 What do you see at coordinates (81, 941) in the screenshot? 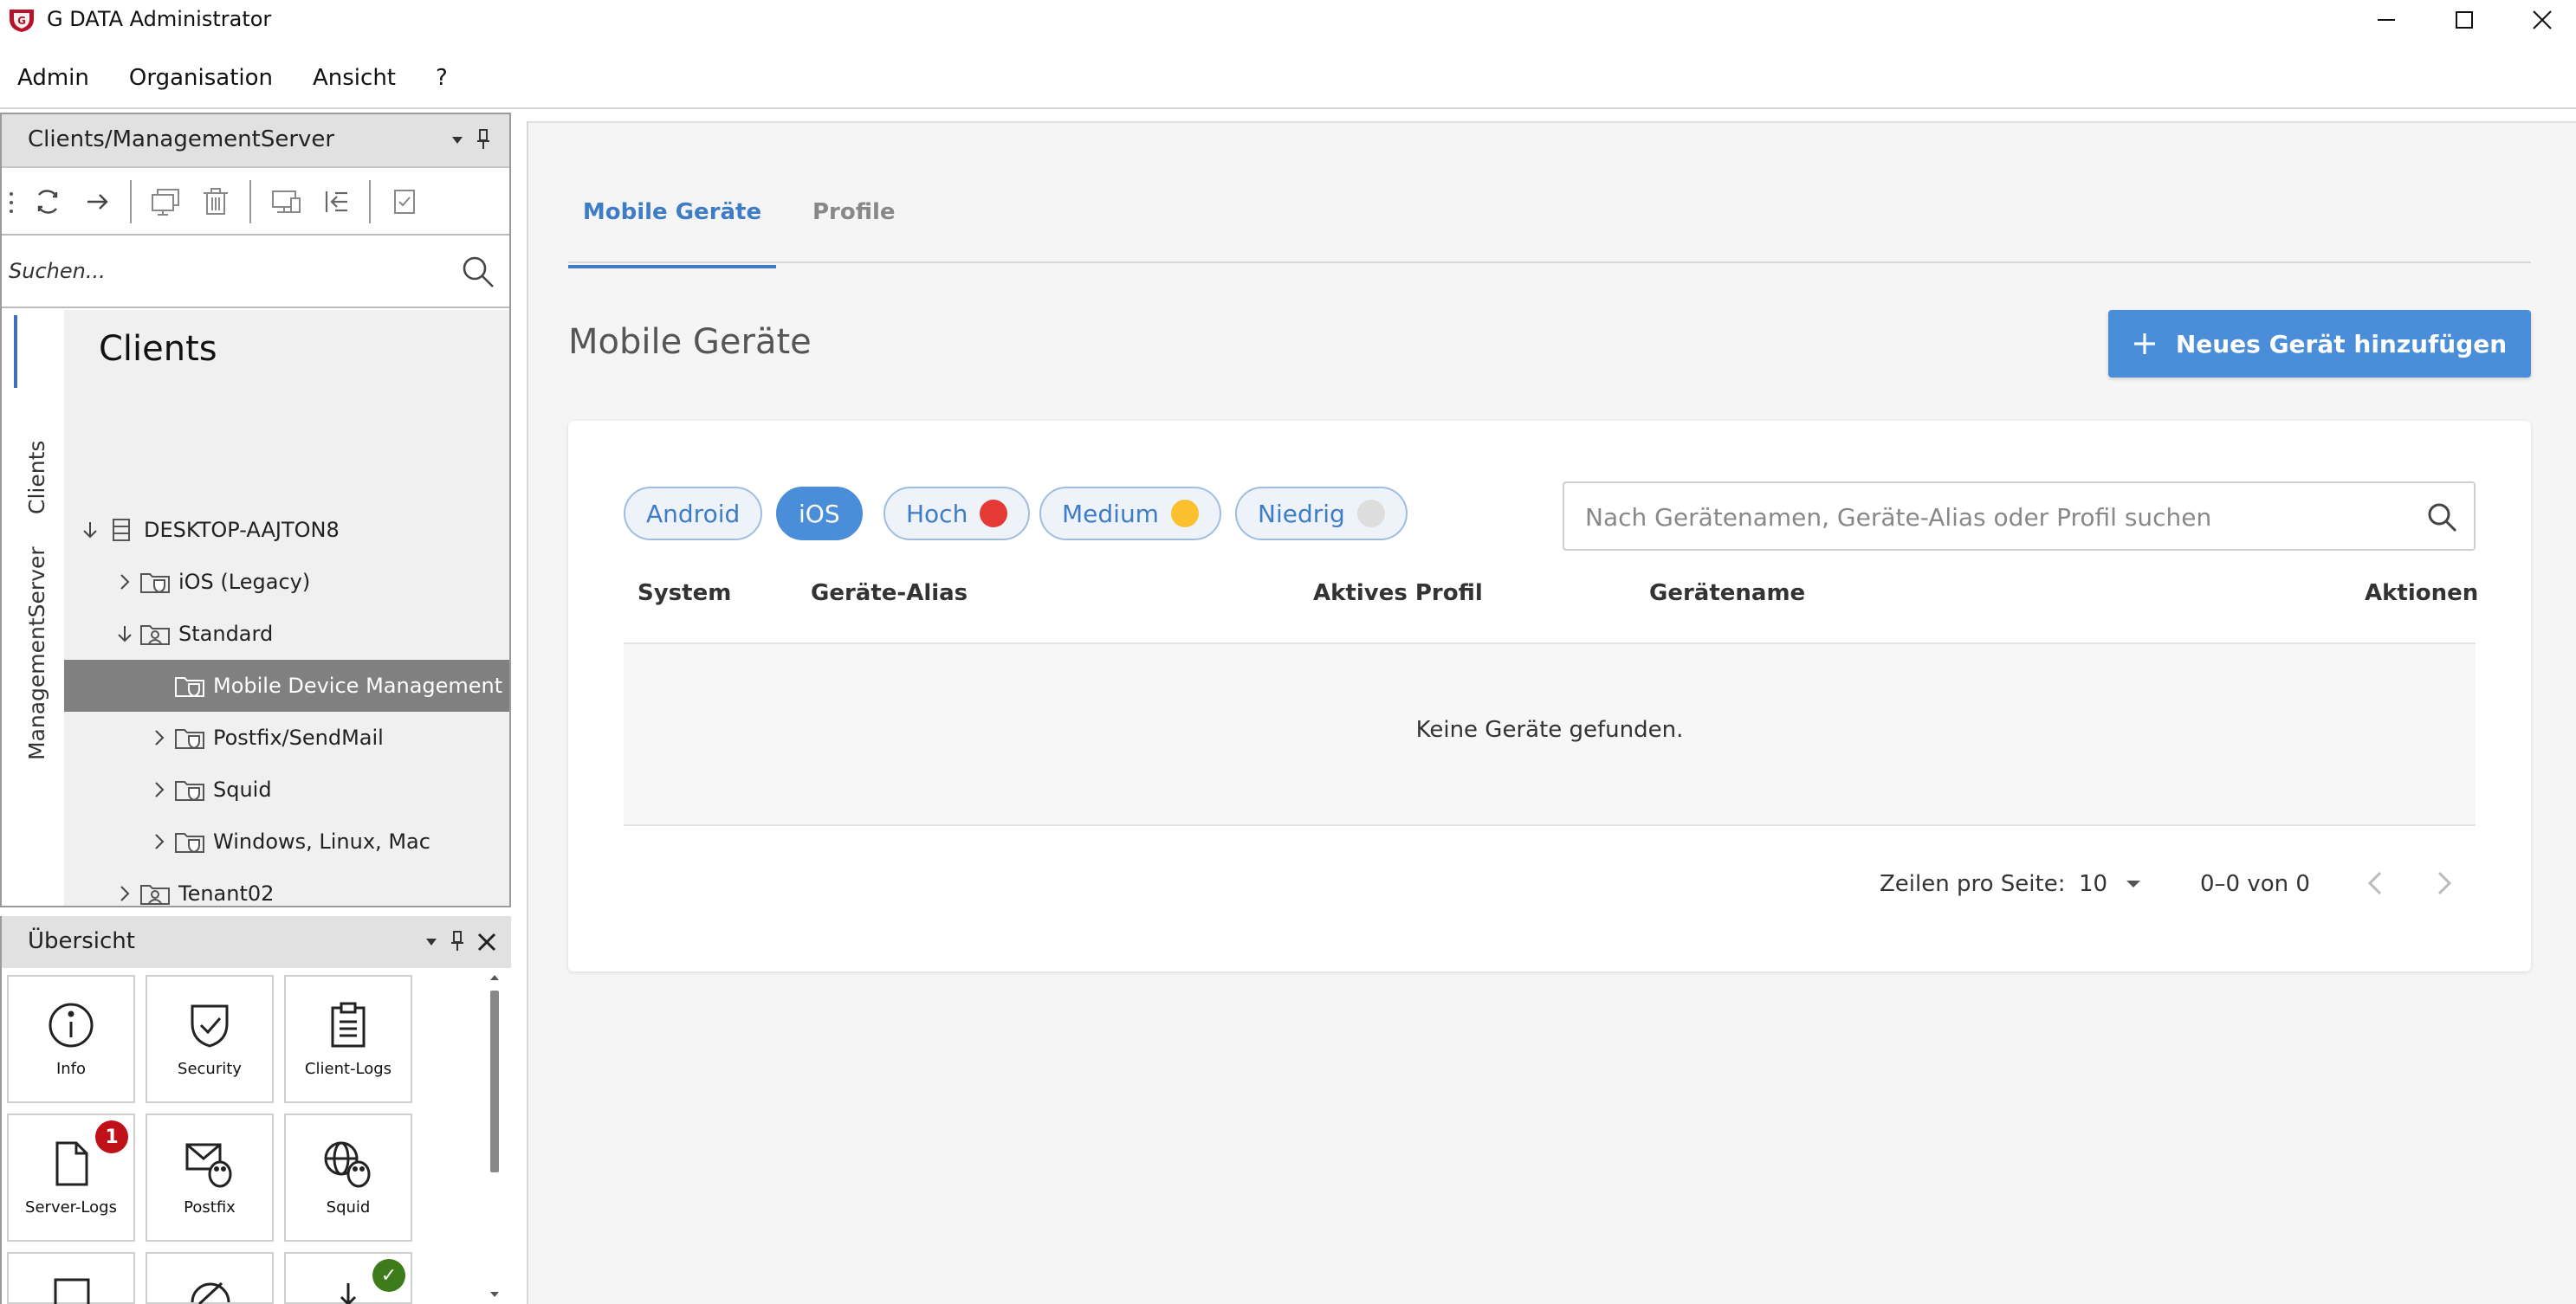
I see `overview-title: Übersicht` at bounding box center [81, 941].